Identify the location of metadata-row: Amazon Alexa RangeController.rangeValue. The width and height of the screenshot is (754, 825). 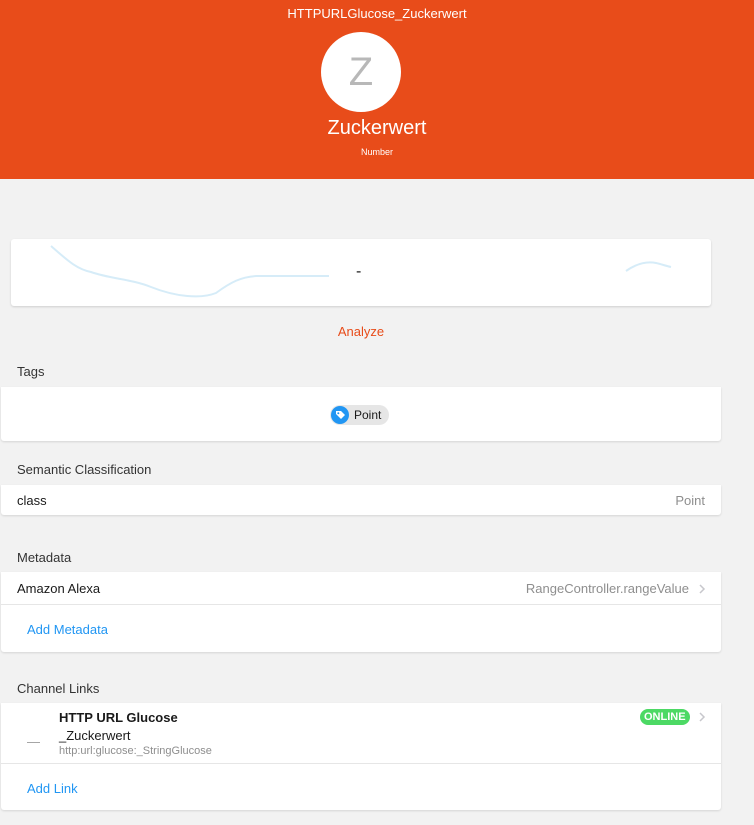
(361, 588).